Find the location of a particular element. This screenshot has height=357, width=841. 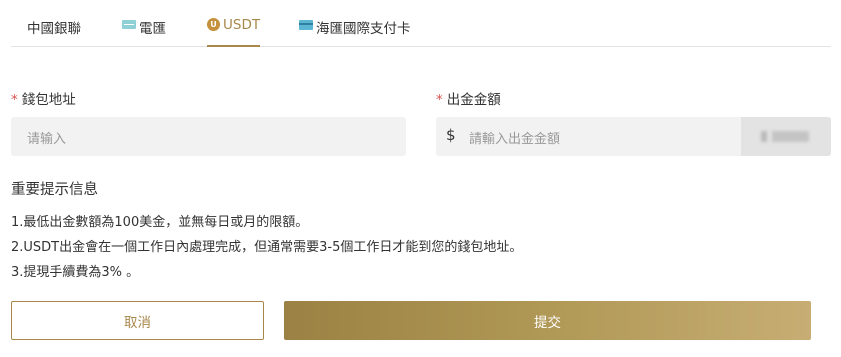

tab-unionpay: 中國銀聯 is located at coordinates (46, 31).